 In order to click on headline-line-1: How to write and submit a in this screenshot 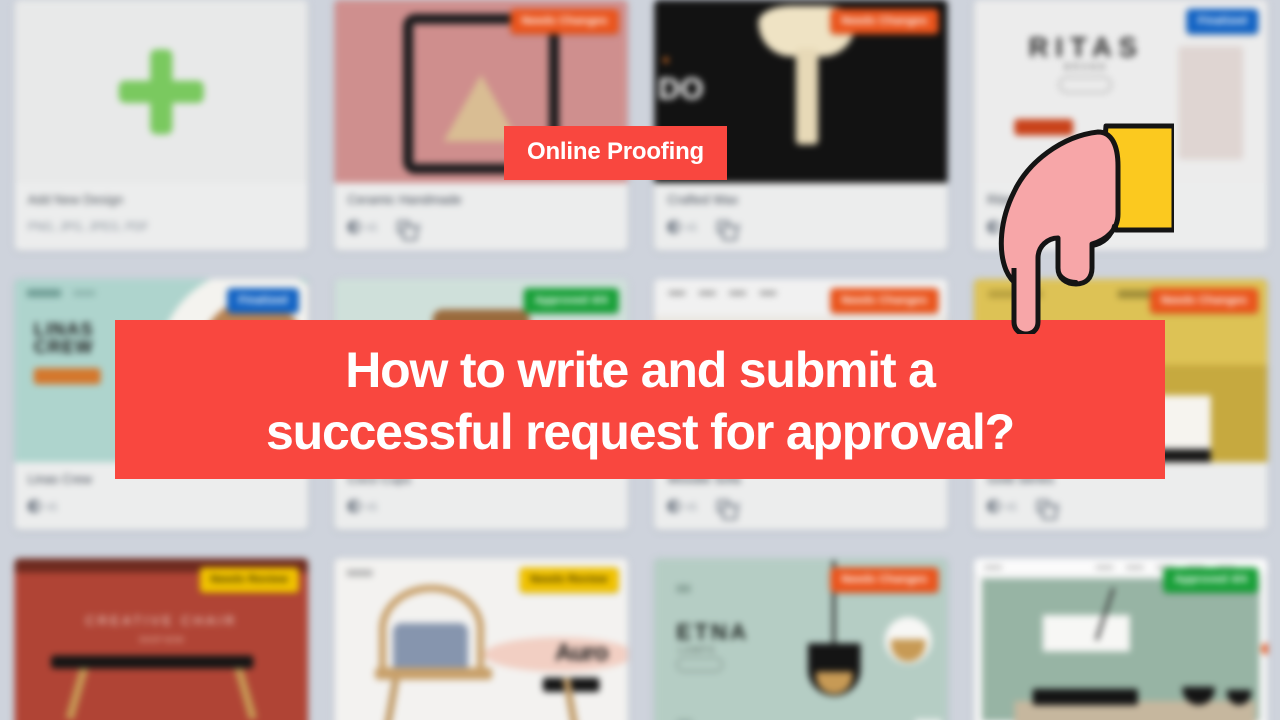, I will do `click(640, 369)`.